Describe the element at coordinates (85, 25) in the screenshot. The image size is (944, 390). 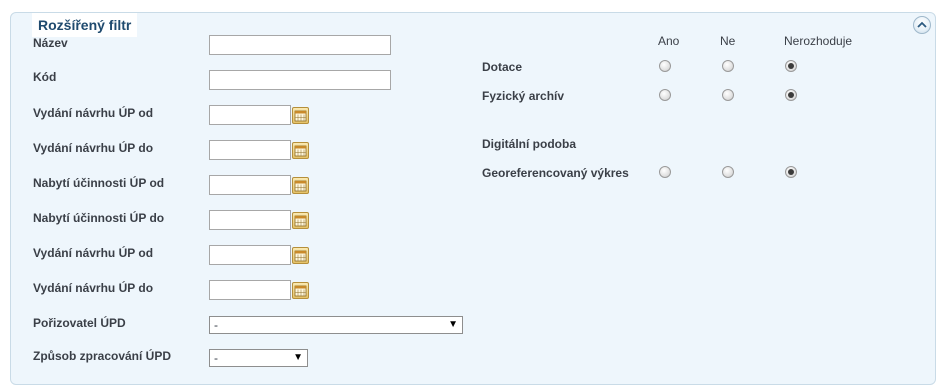
I see `panel-title: Rozšířený filtr` at that location.